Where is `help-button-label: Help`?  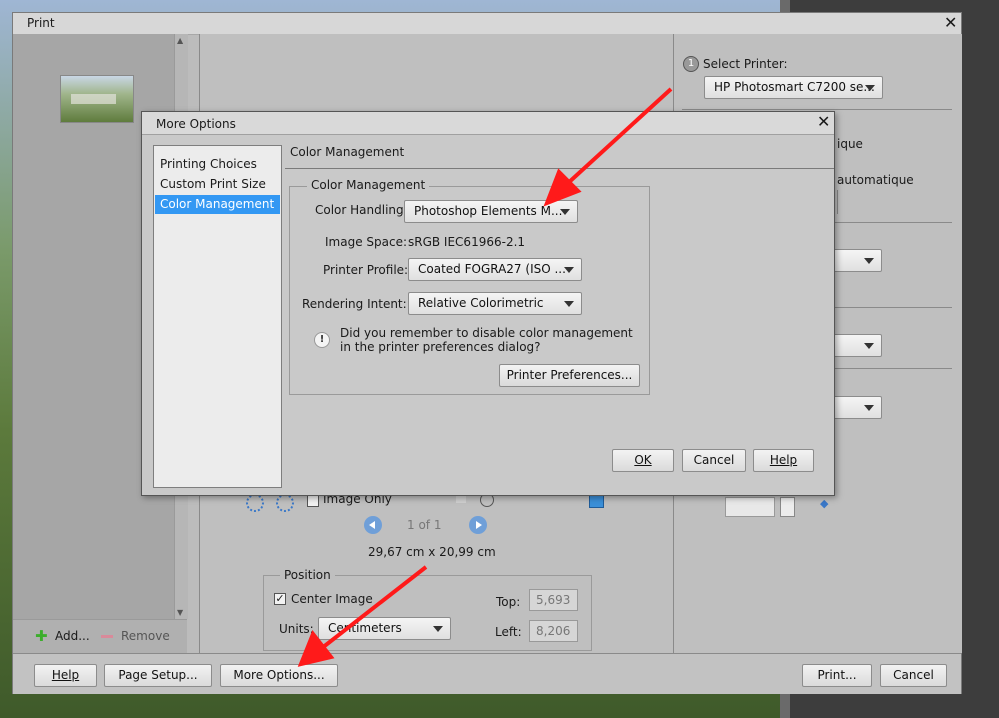
help-button-label: Help is located at coordinates (65, 675).